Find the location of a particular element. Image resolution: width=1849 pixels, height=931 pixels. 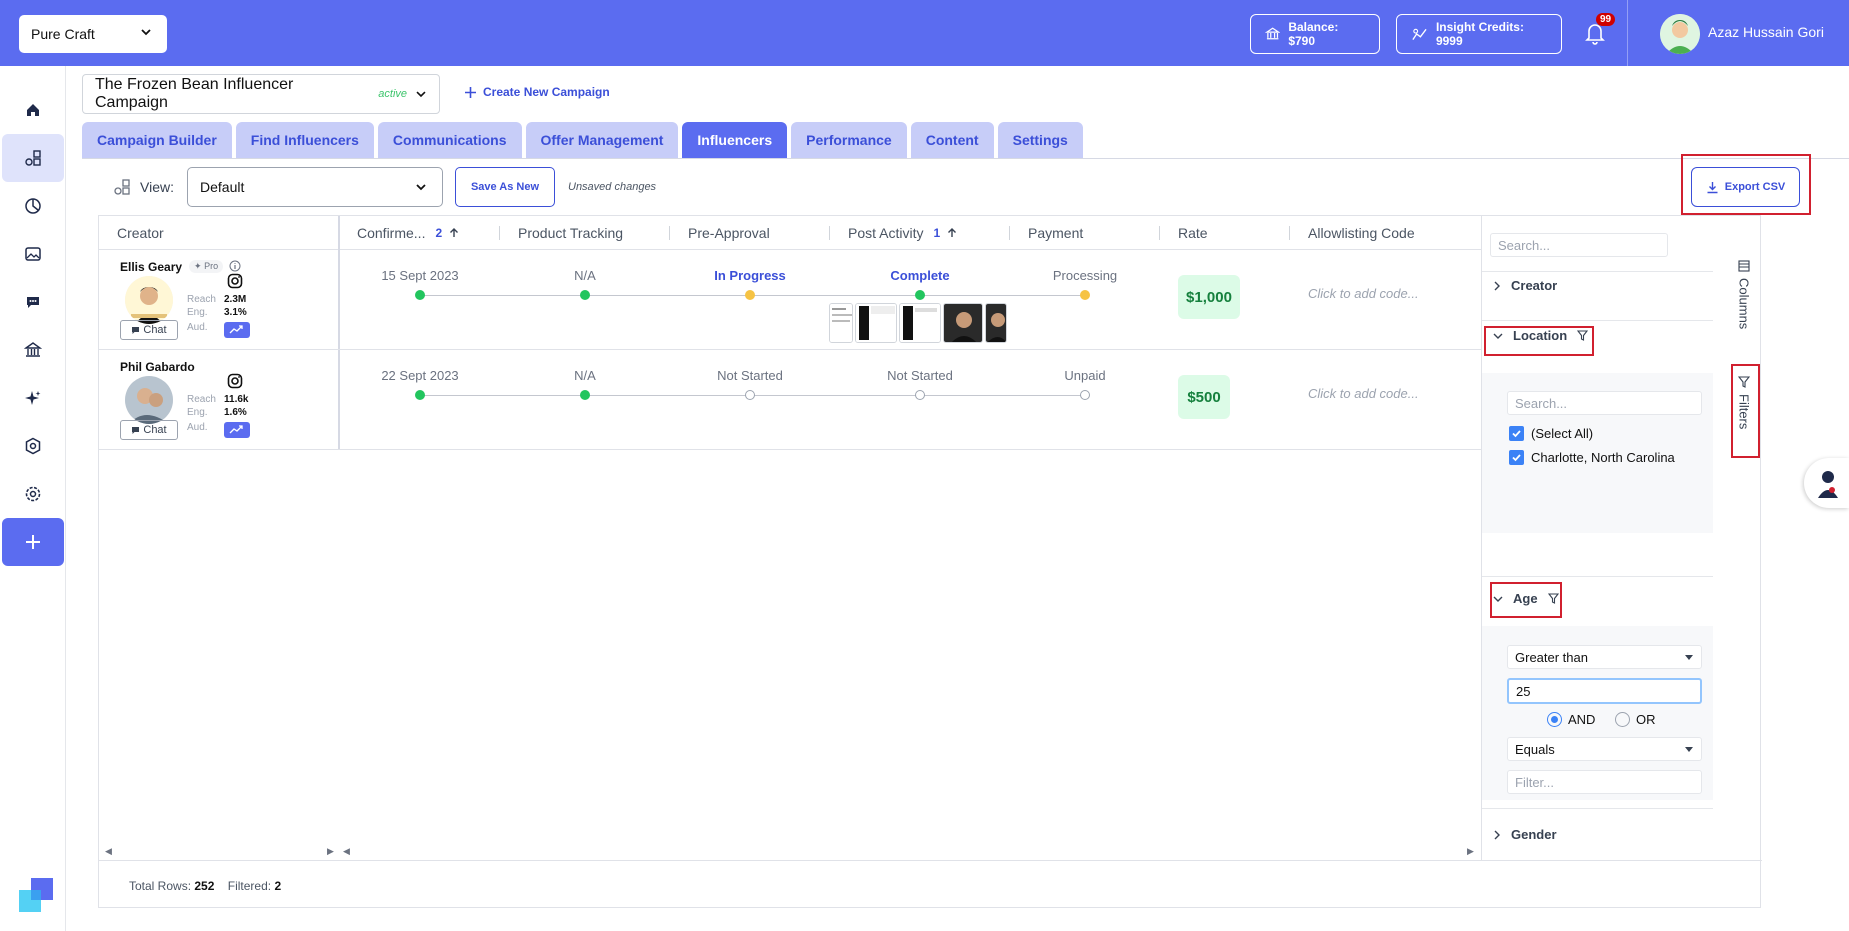

age-value-input: 25 is located at coordinates (1604, 691).